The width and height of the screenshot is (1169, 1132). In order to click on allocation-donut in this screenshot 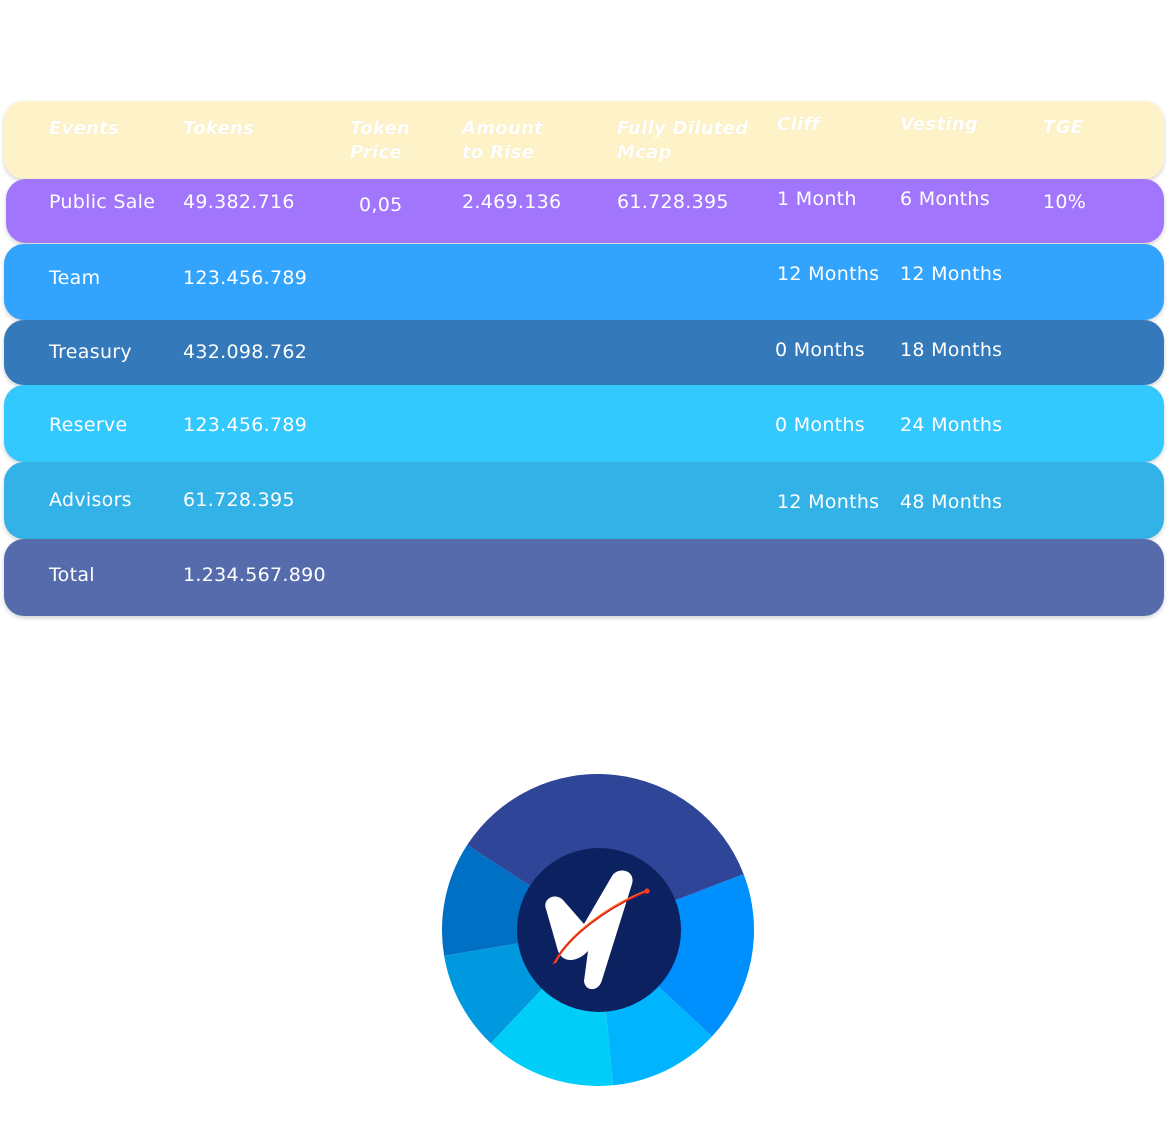, I will do `click(598, 930)`.